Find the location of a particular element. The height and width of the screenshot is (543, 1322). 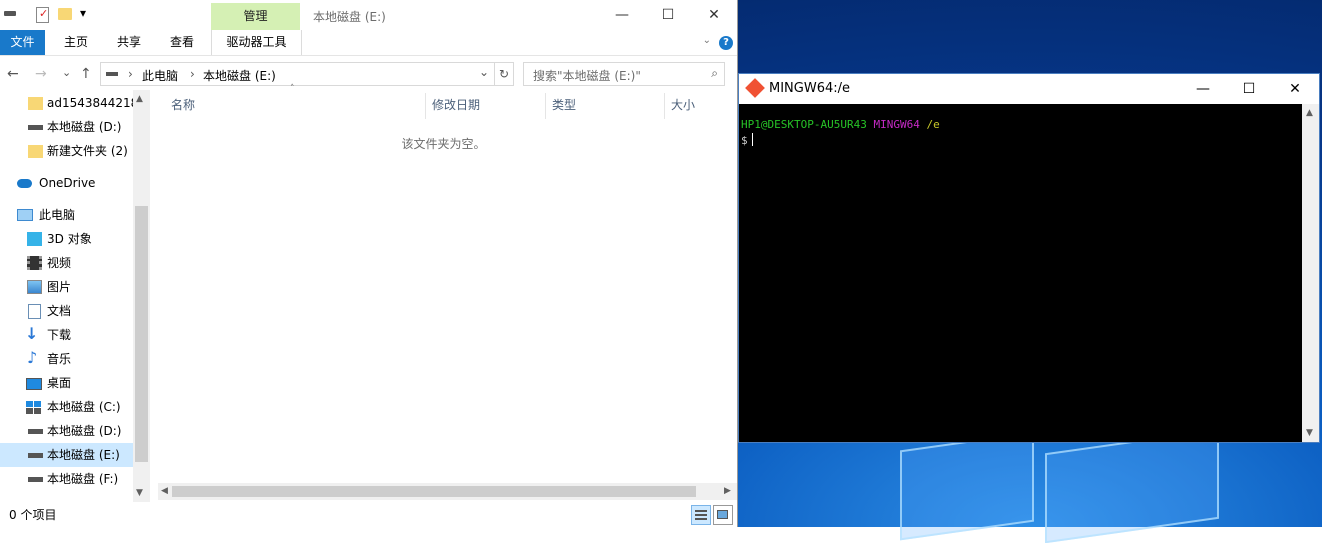

sidebar-item-documents: 文档 is located at coordinates (66, 311).